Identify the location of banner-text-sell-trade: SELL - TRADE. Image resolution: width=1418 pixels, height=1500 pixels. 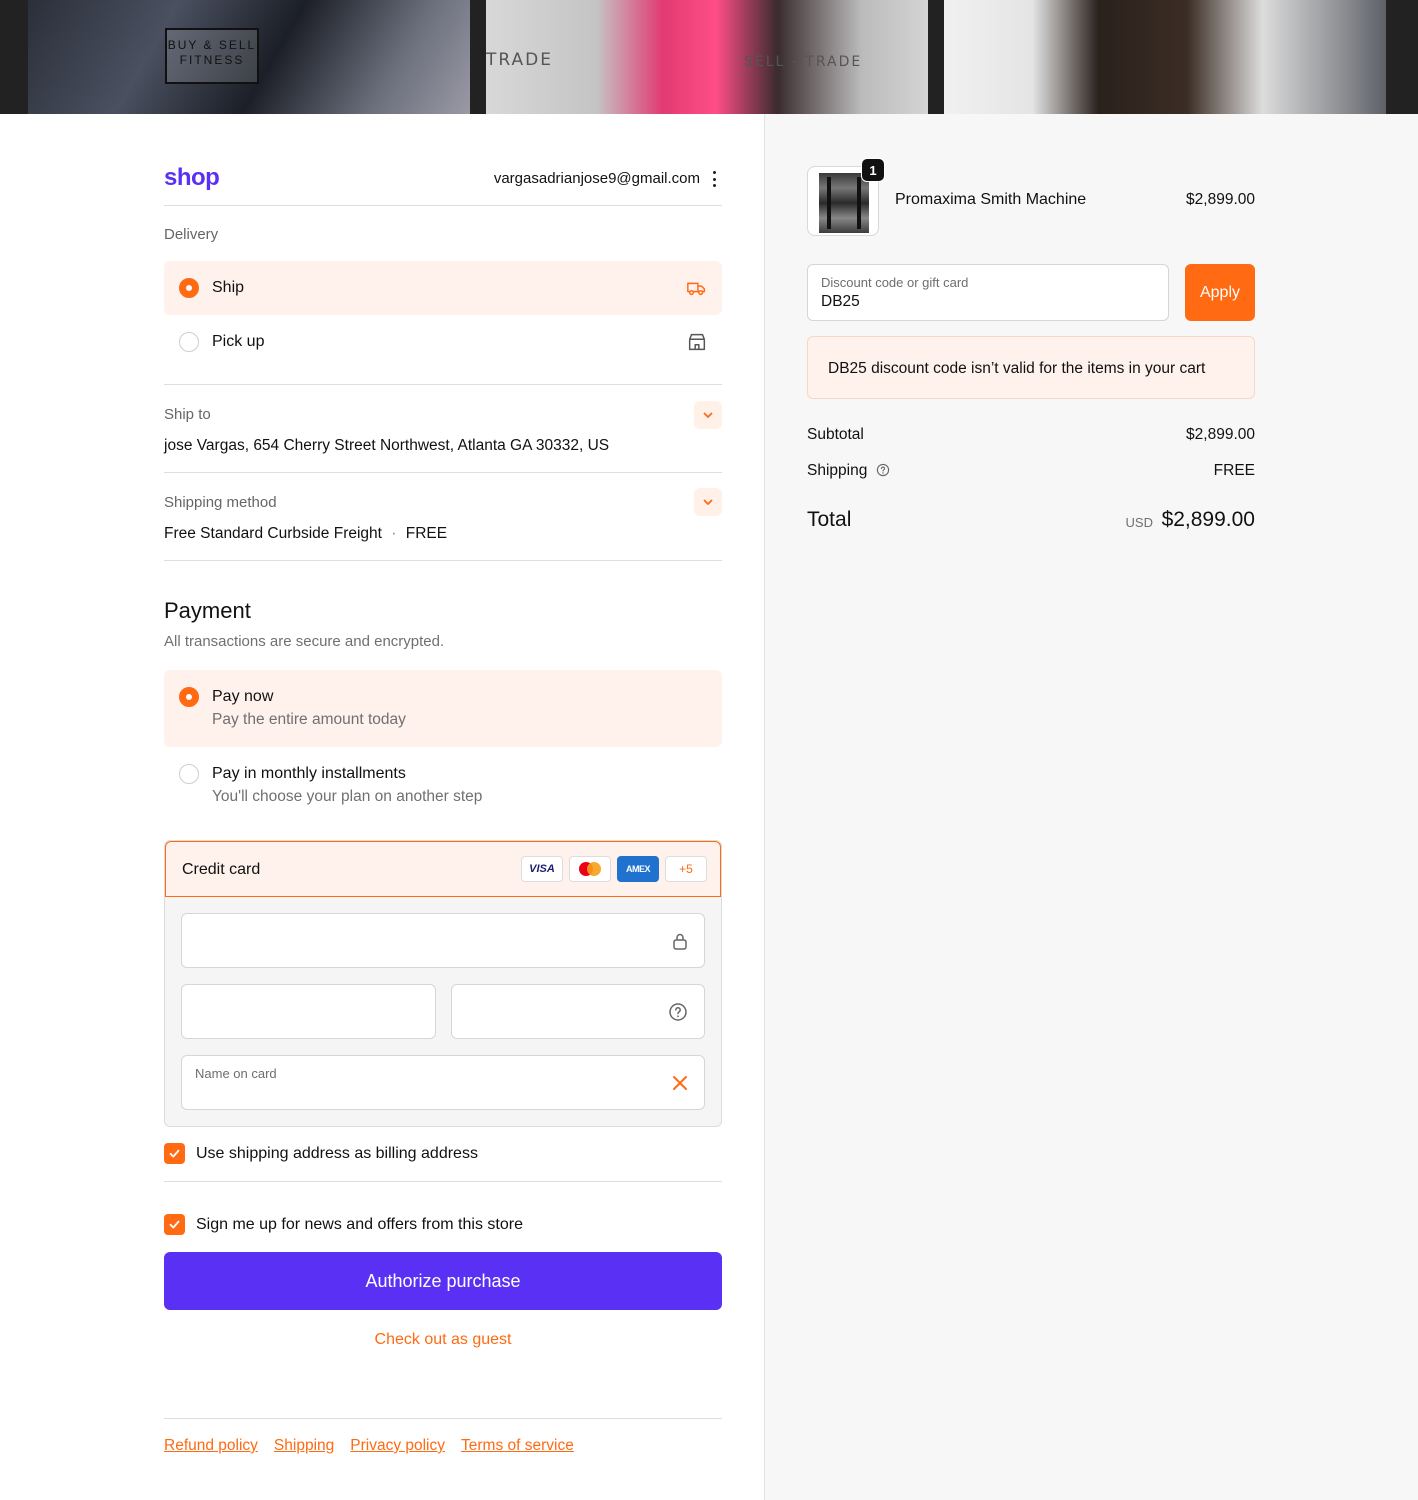
(803, 62).